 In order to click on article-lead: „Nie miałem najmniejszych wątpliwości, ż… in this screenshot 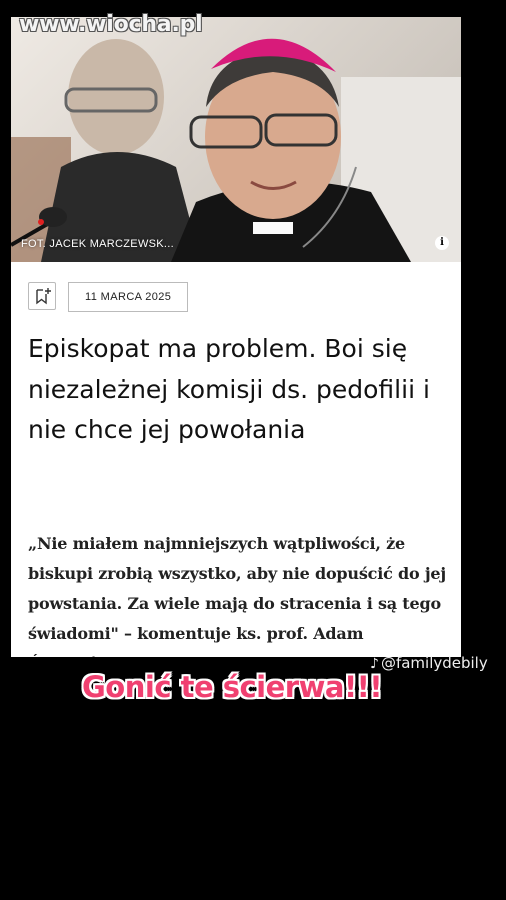, I will do `click(237, 595)`.